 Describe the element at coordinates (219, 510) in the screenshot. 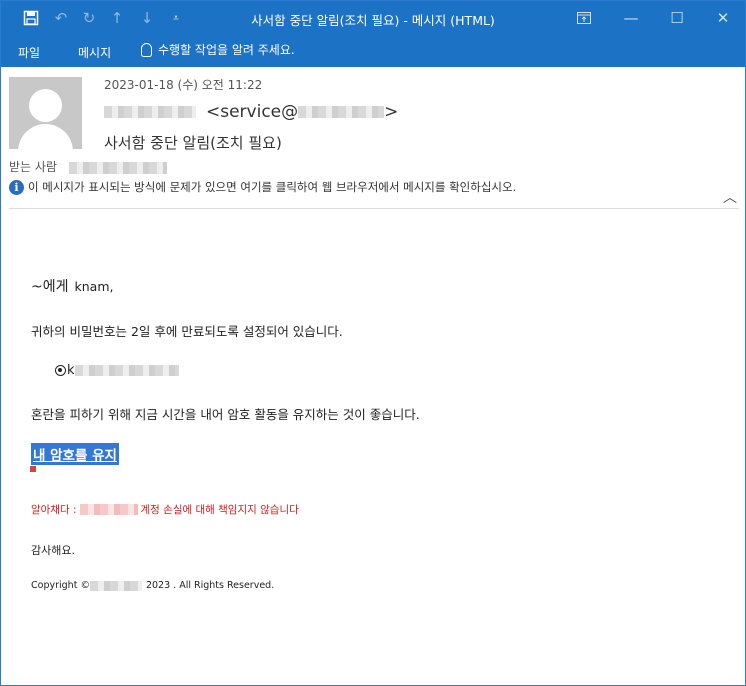

I see `warning-suffix: 계정 손실에 대해 책임지지 않습니다` at that location.